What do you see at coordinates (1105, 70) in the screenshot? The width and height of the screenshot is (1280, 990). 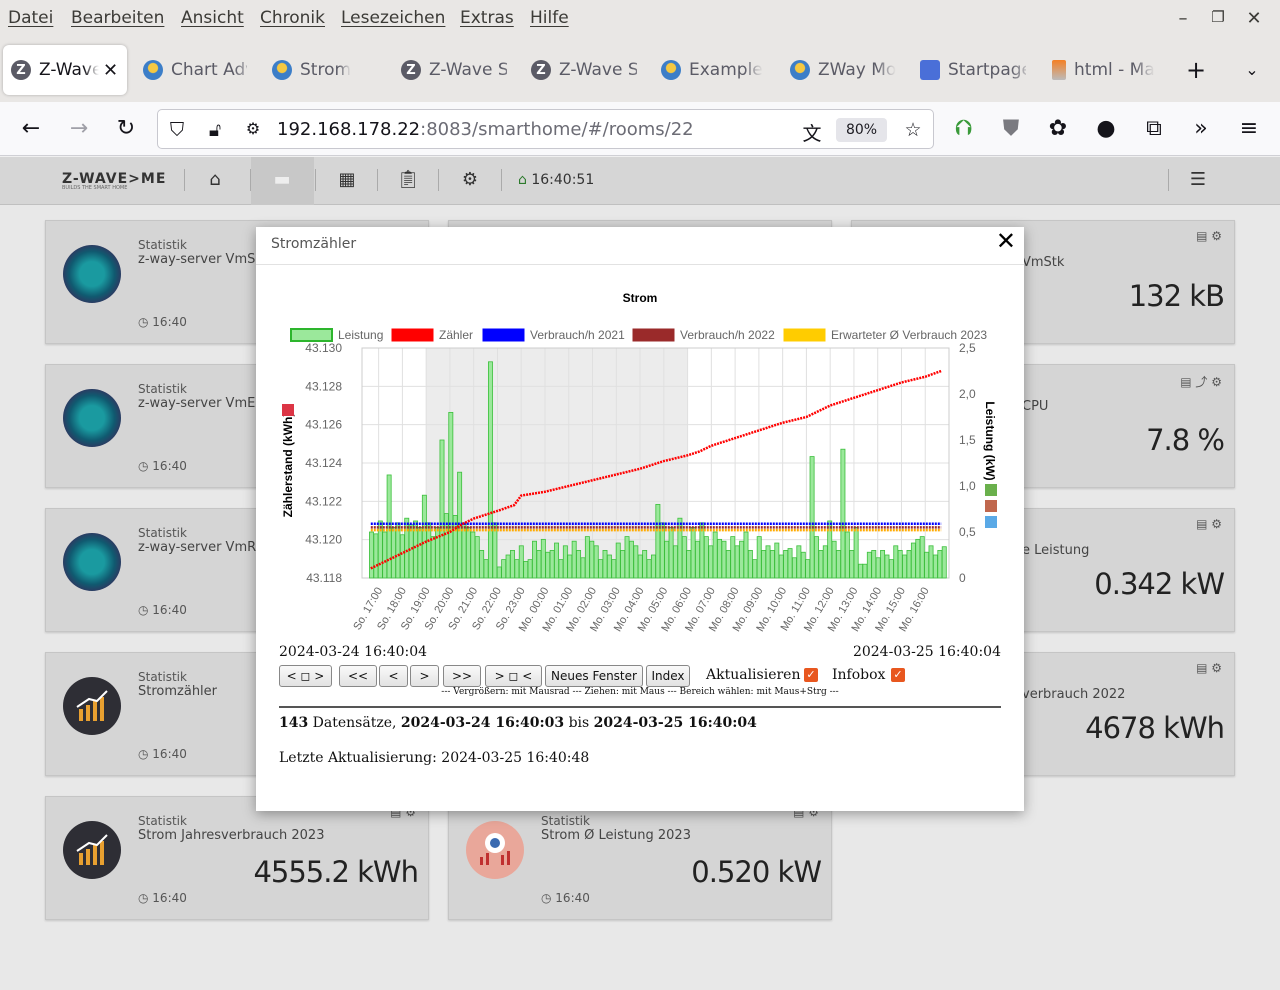 I see `tab-html-ma: html - Ma` at bounding box center [1105, 70].